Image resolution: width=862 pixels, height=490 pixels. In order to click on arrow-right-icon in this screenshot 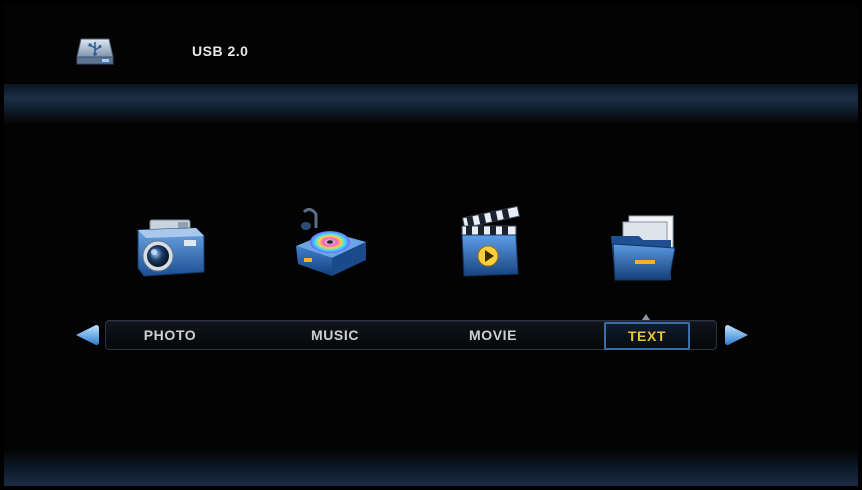, I will do `click(737, 335)`.